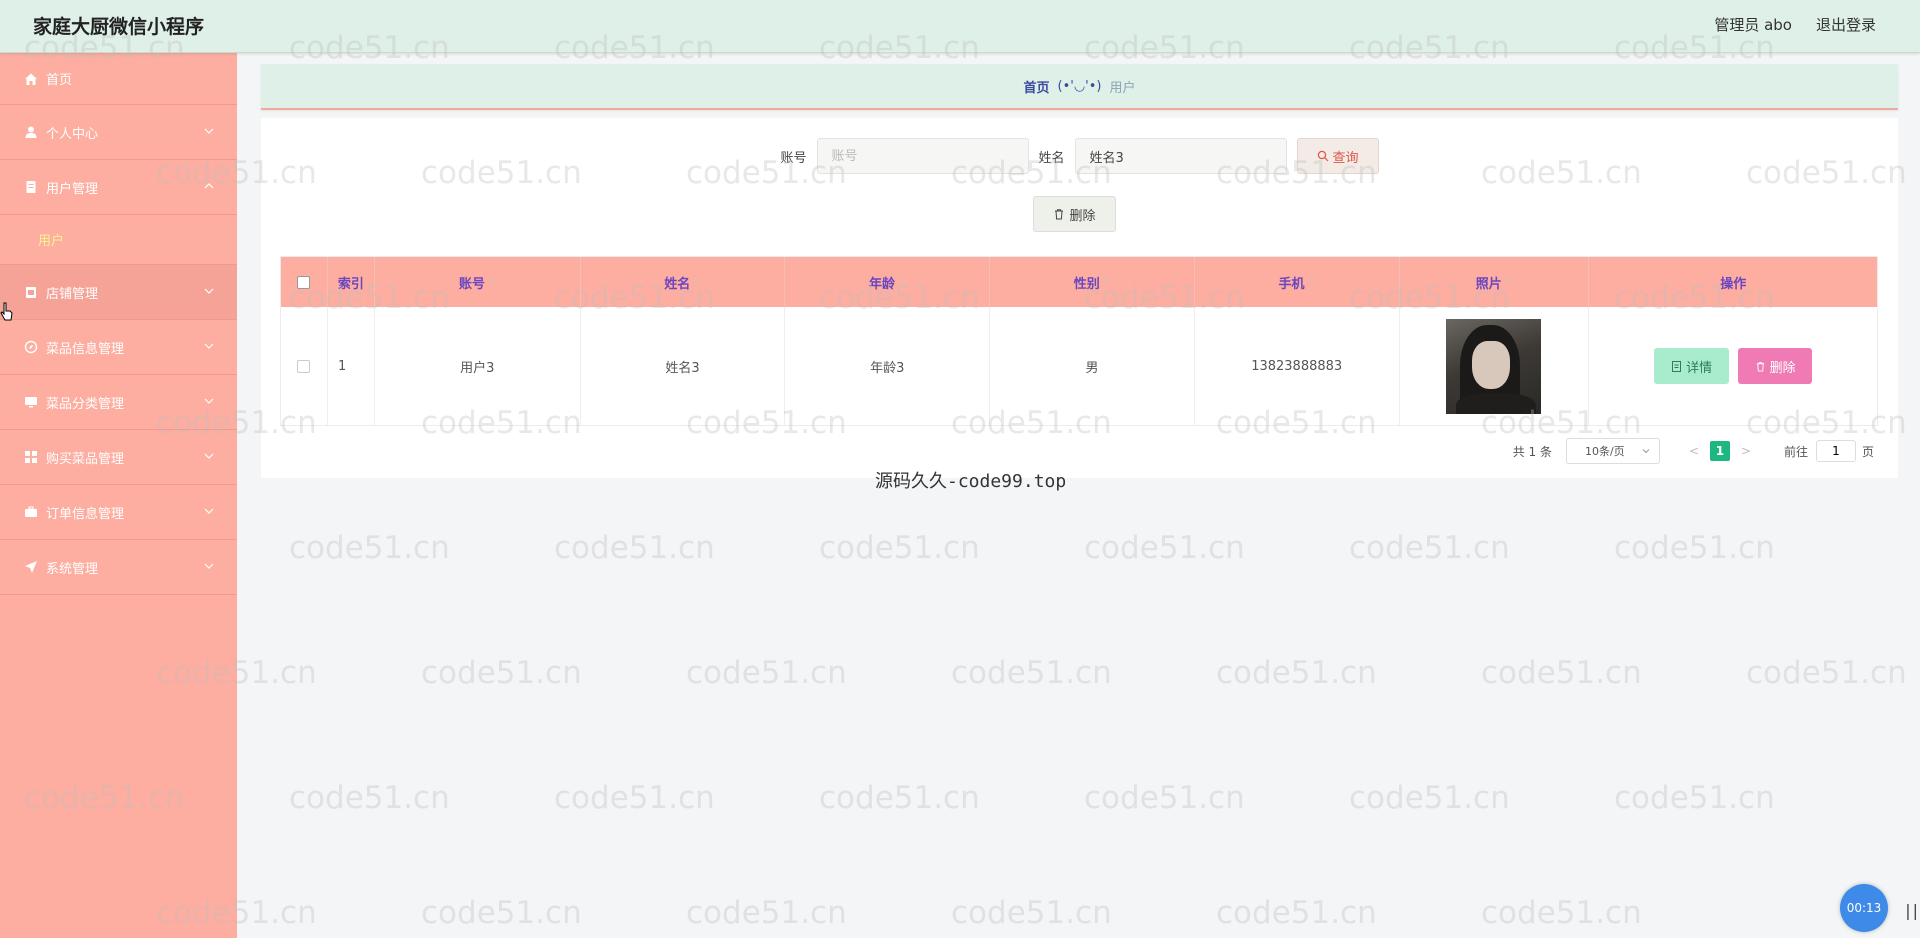 The height and width of the screenshot is (938, 1920). Describe the element at coordinates (1912, 910) in the screenshot. I see `recorder-pause-icon: ||` at that location.